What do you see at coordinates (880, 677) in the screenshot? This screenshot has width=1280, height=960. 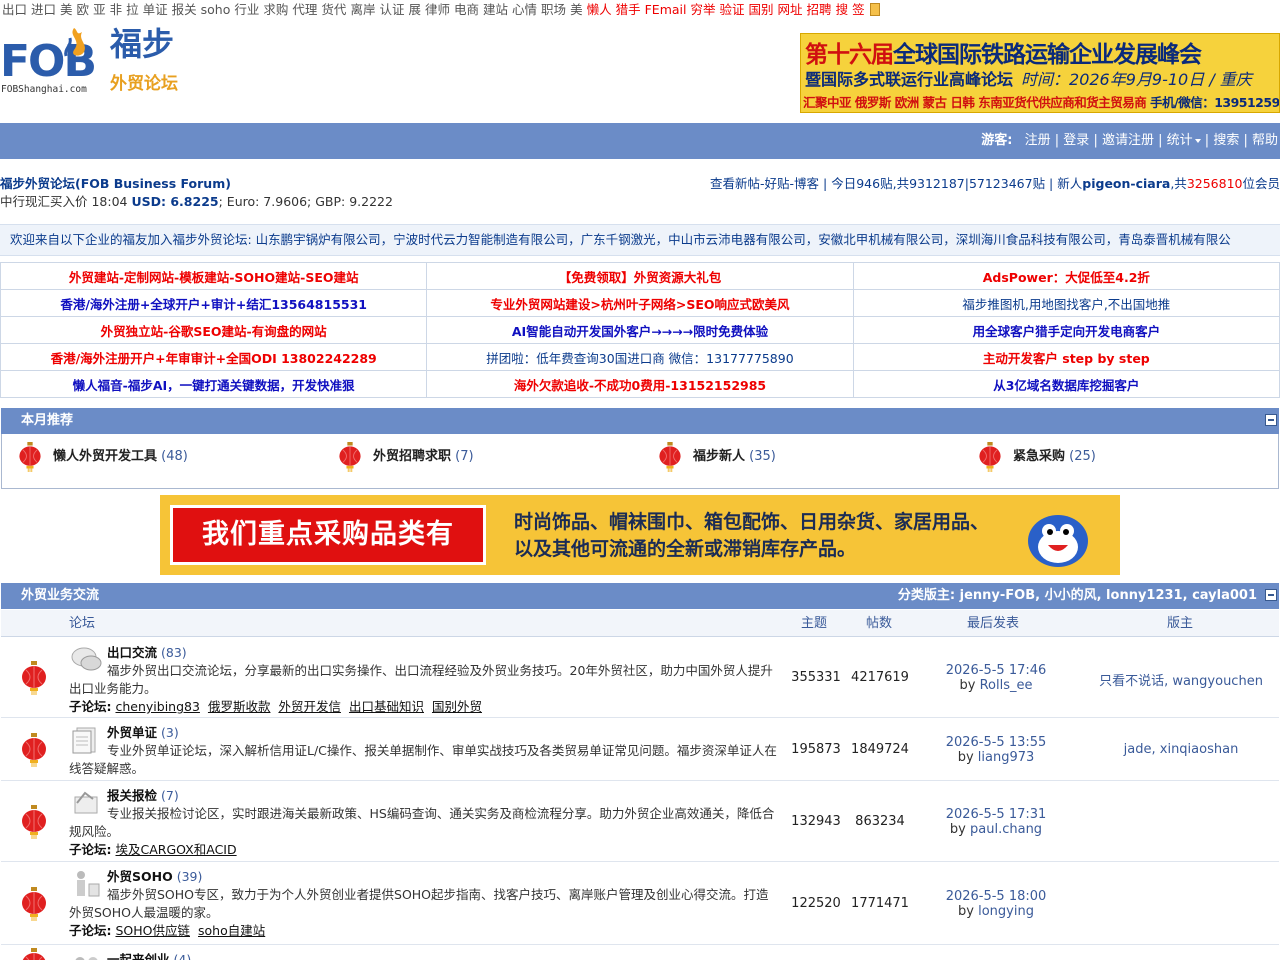 I see `forum-posts: 4217619` at bounding box center [880, 677].